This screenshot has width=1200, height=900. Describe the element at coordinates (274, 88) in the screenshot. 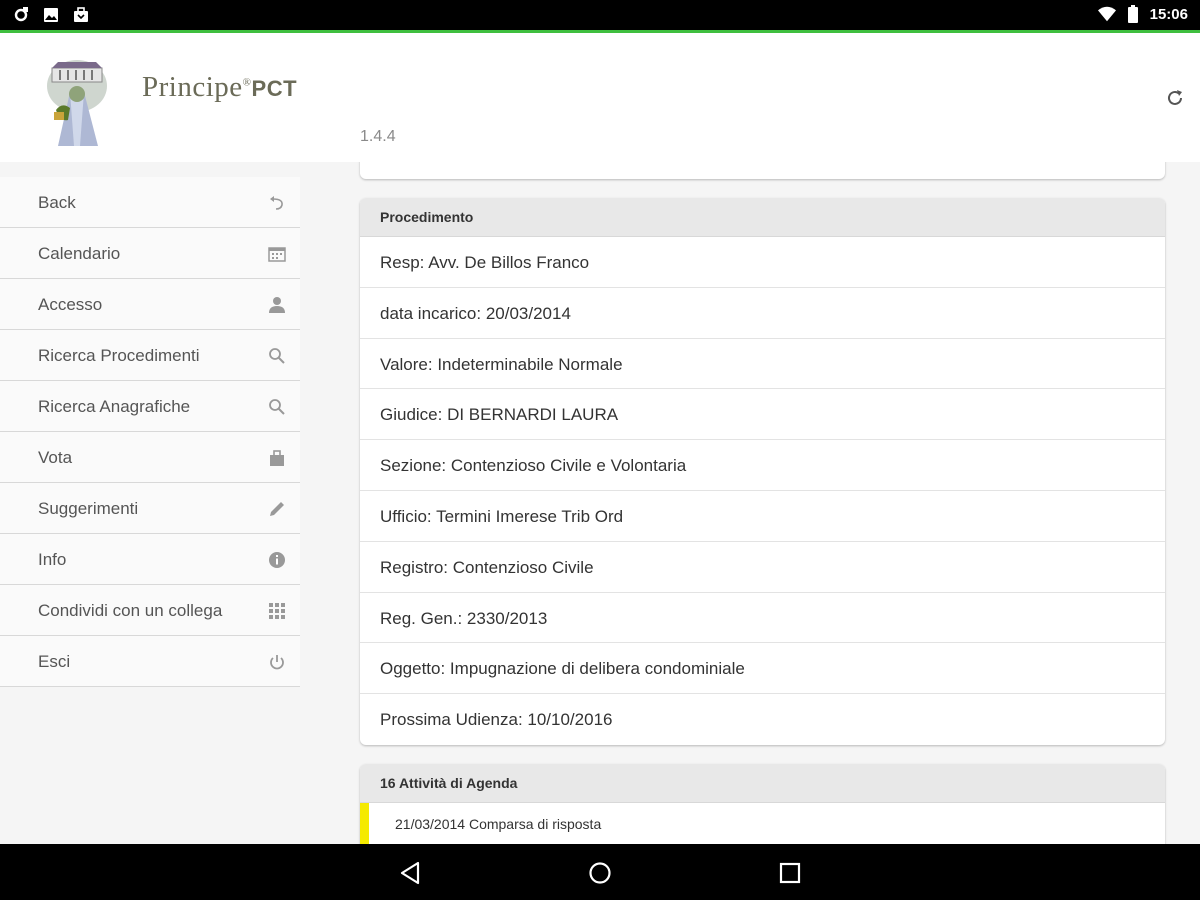

I see `brand-suffix: PCT` at that location.